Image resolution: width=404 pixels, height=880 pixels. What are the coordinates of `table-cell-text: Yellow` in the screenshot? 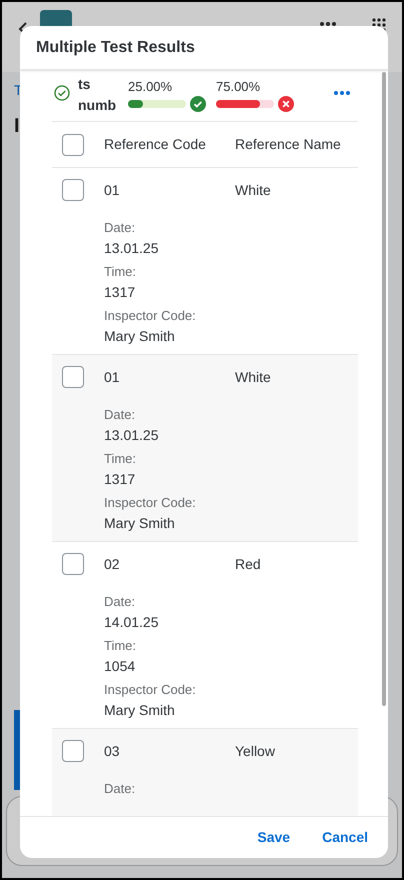 It's located at (255, 751).